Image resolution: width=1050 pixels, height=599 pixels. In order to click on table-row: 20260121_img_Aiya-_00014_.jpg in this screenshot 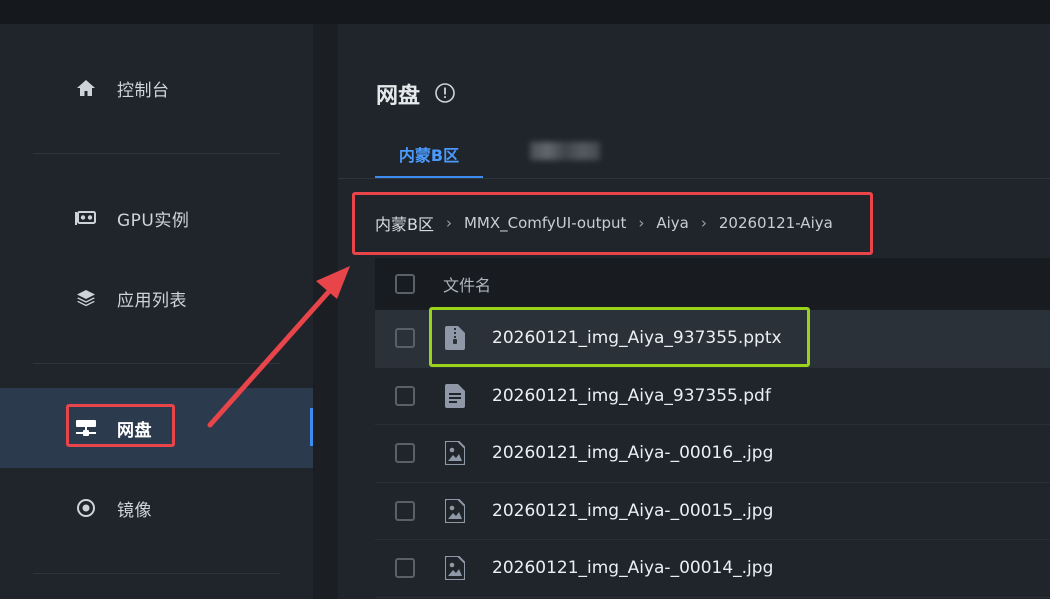, I will do `click(712, 569)`.